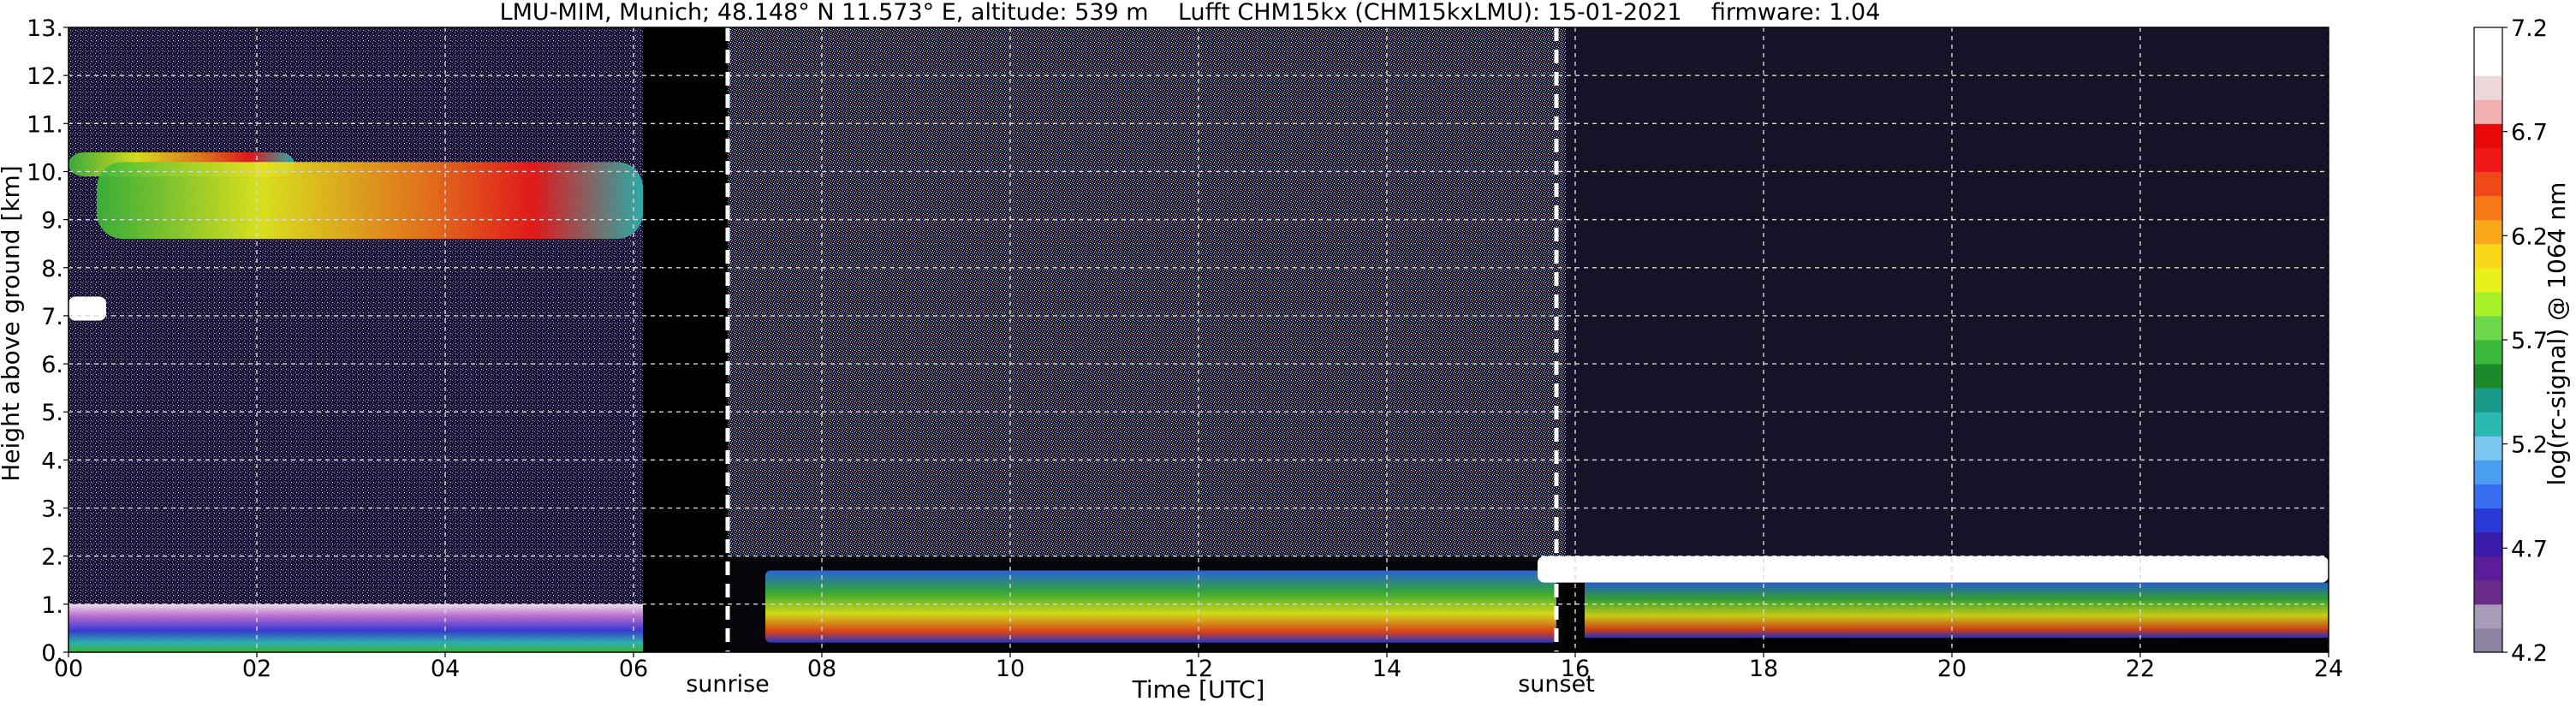 The image size is (2576, 707). I want to click on y-tick-label: 8., so click(52, 269).